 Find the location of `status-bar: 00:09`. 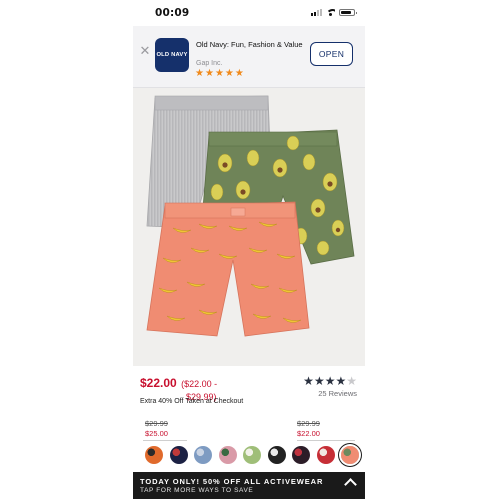

status-bar: 00:09 is located at coordinates (249, 13).